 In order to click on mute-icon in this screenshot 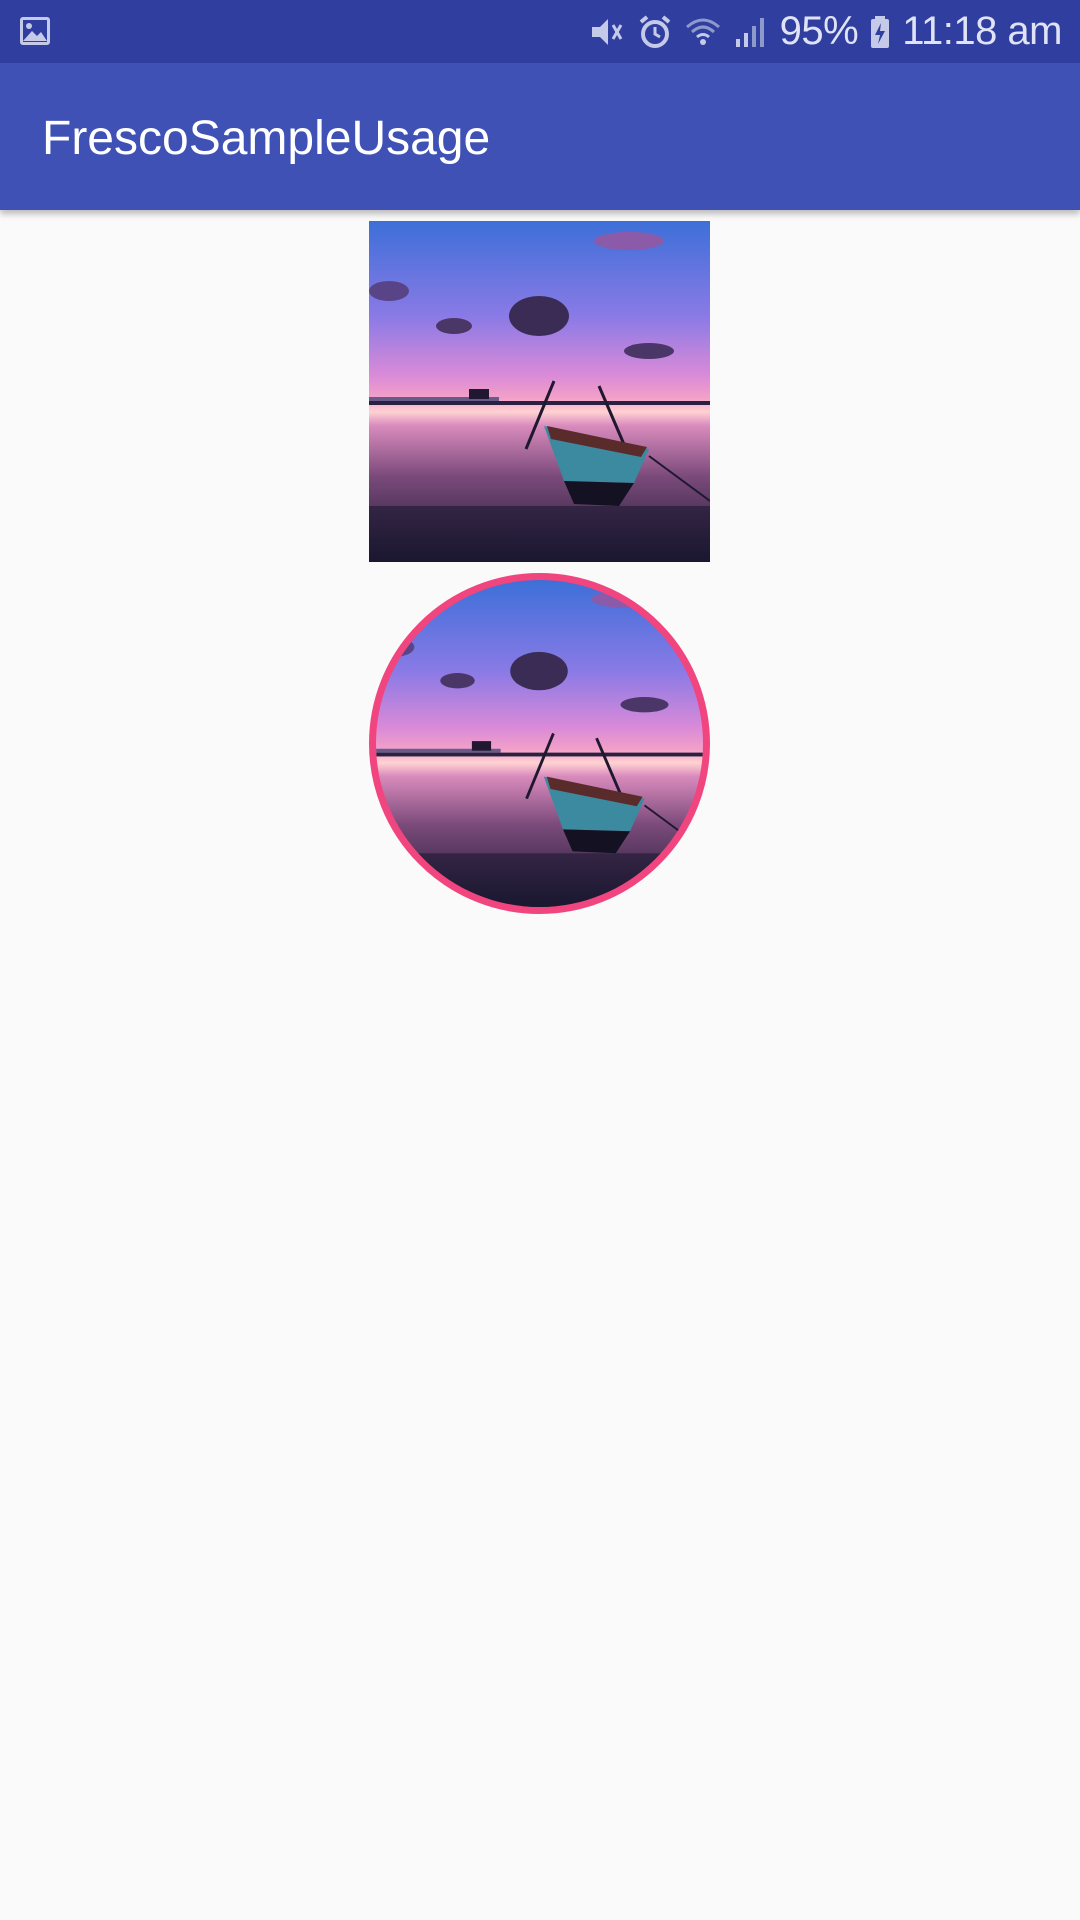, I will do `click(607, 32)`.